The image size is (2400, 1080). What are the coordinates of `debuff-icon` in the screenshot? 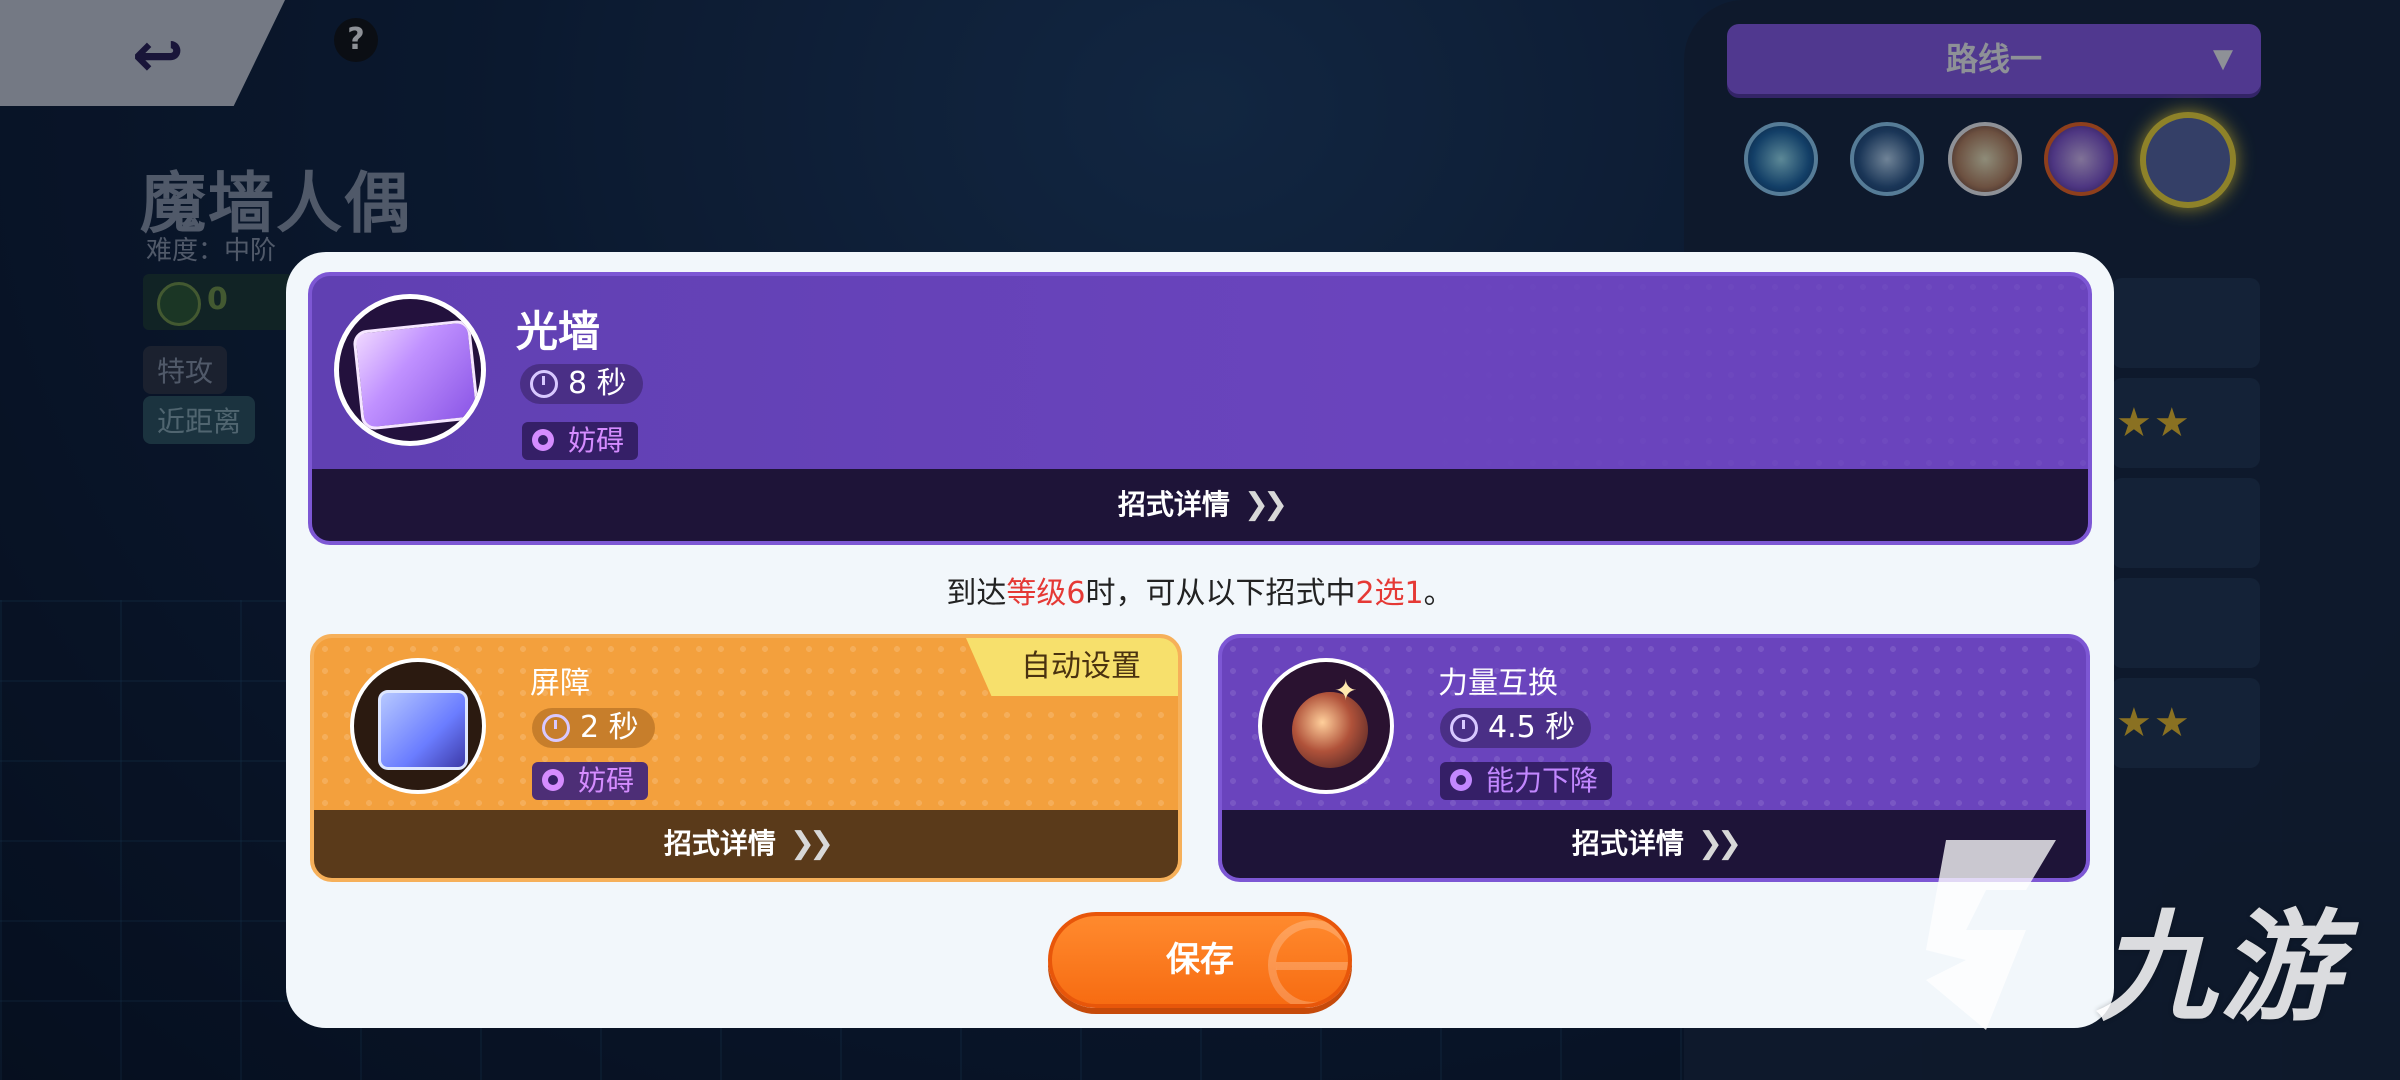 It's located at (1461, 780).